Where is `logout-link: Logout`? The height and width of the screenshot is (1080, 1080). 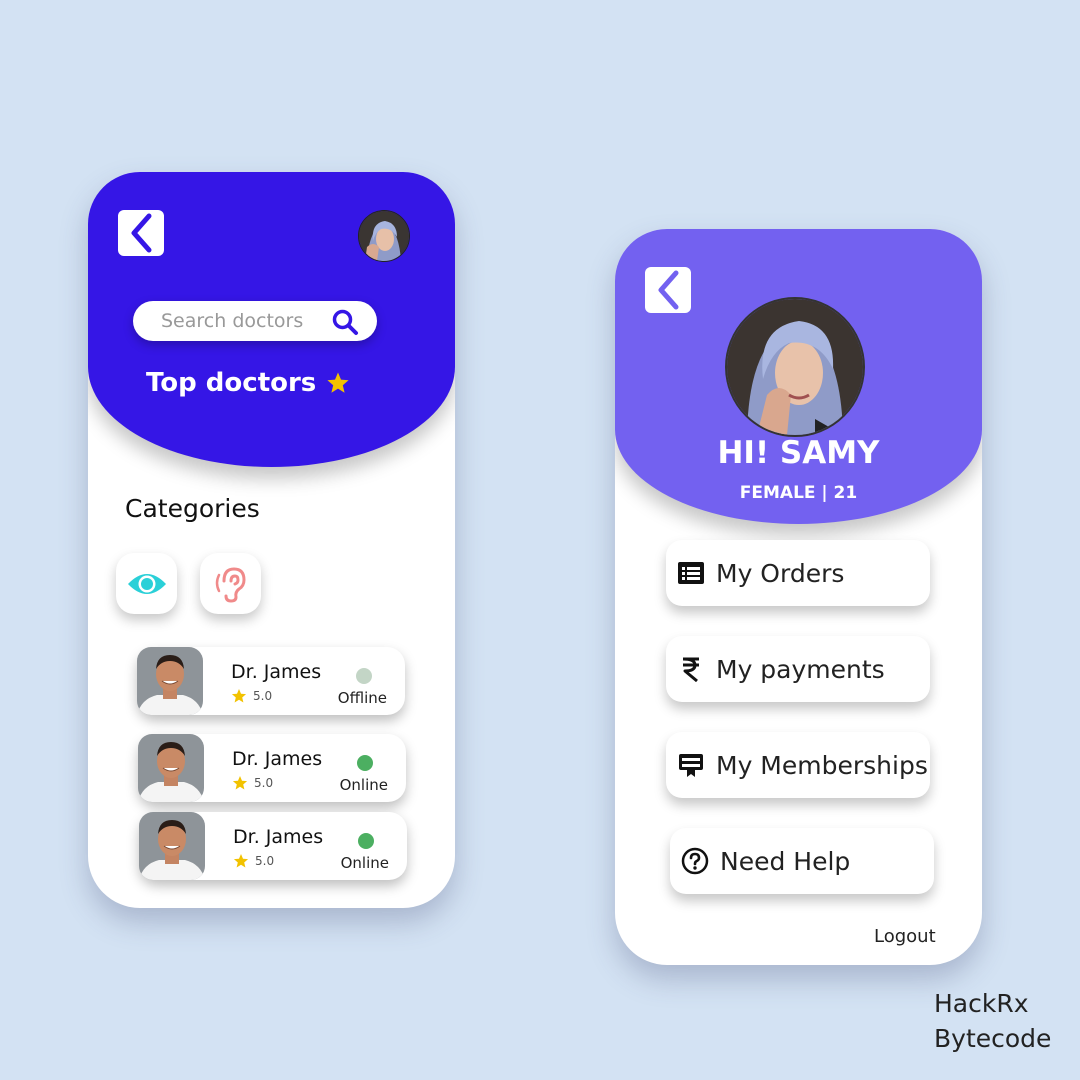 logout-link: Logout is located at coordinates (905, 936).